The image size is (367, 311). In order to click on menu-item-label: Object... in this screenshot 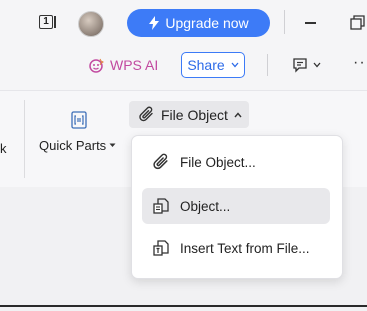, I will do `click(205, 206)`.